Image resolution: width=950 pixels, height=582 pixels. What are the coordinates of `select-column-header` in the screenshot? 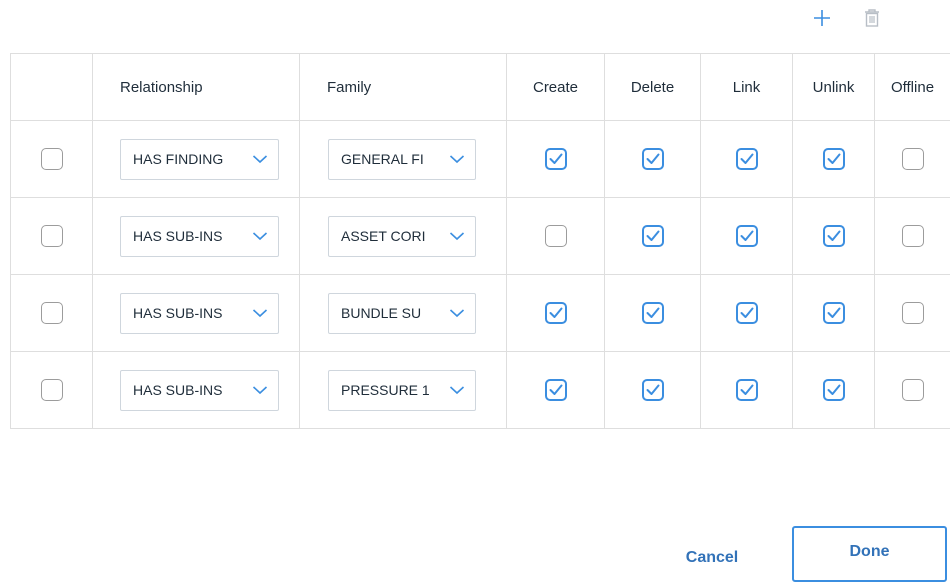 It's located at (52, 87).